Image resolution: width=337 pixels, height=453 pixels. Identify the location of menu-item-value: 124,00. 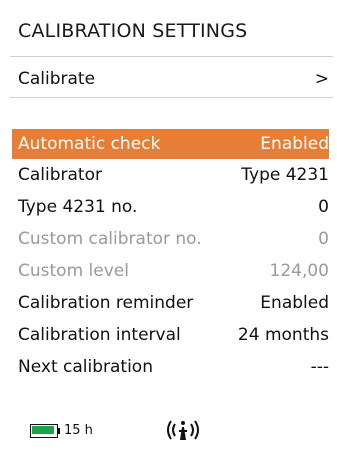
(299, 271).